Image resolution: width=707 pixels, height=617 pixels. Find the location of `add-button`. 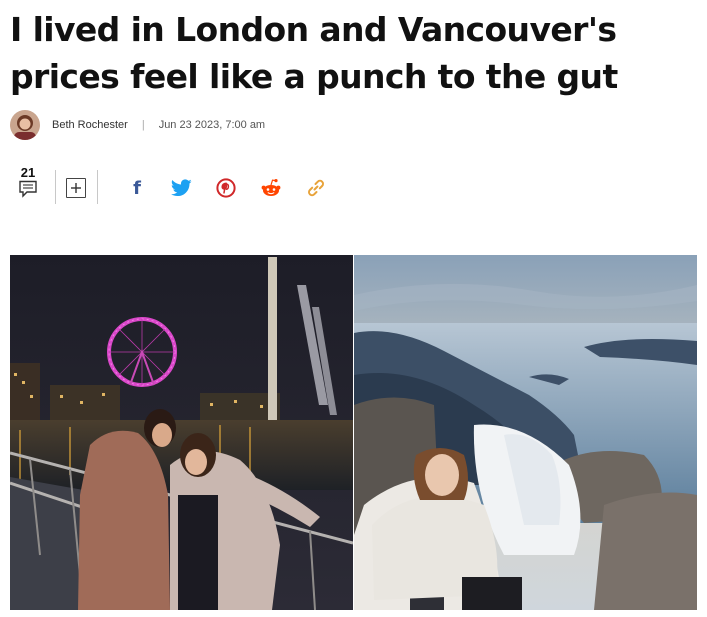

add-button is located at coordinates (76, 188).